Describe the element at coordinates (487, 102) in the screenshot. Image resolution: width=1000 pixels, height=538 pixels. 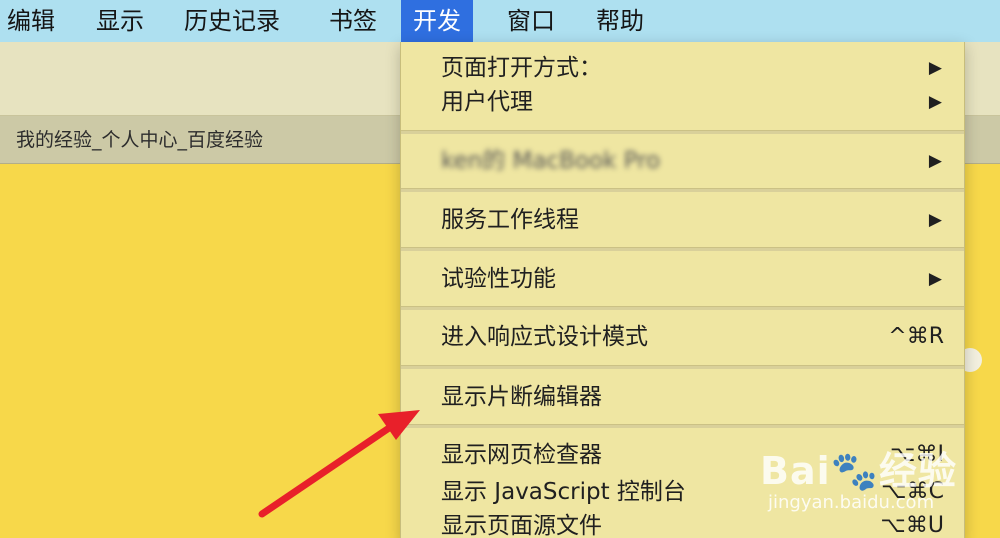
I see `menu-item-label: 用户代理` at that location.